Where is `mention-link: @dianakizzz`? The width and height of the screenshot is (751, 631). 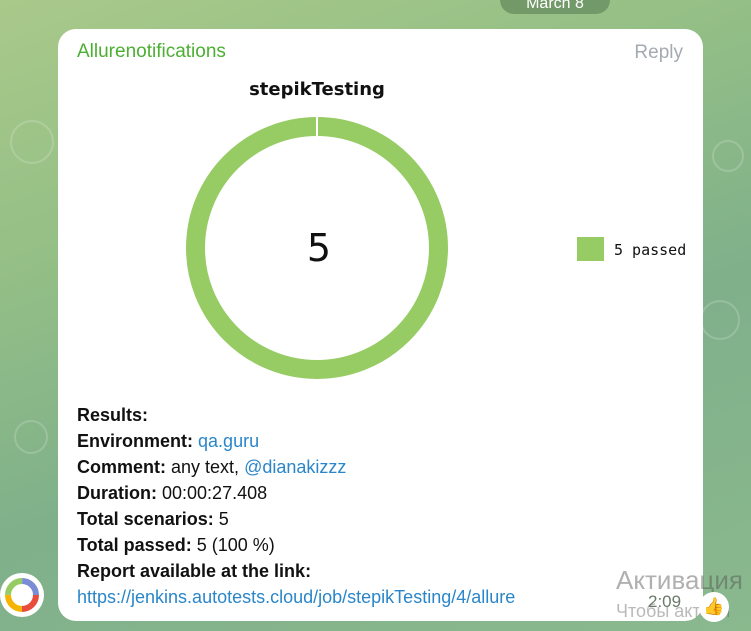 mention-link: @dianakizzz is located at coordinates (295, 467).